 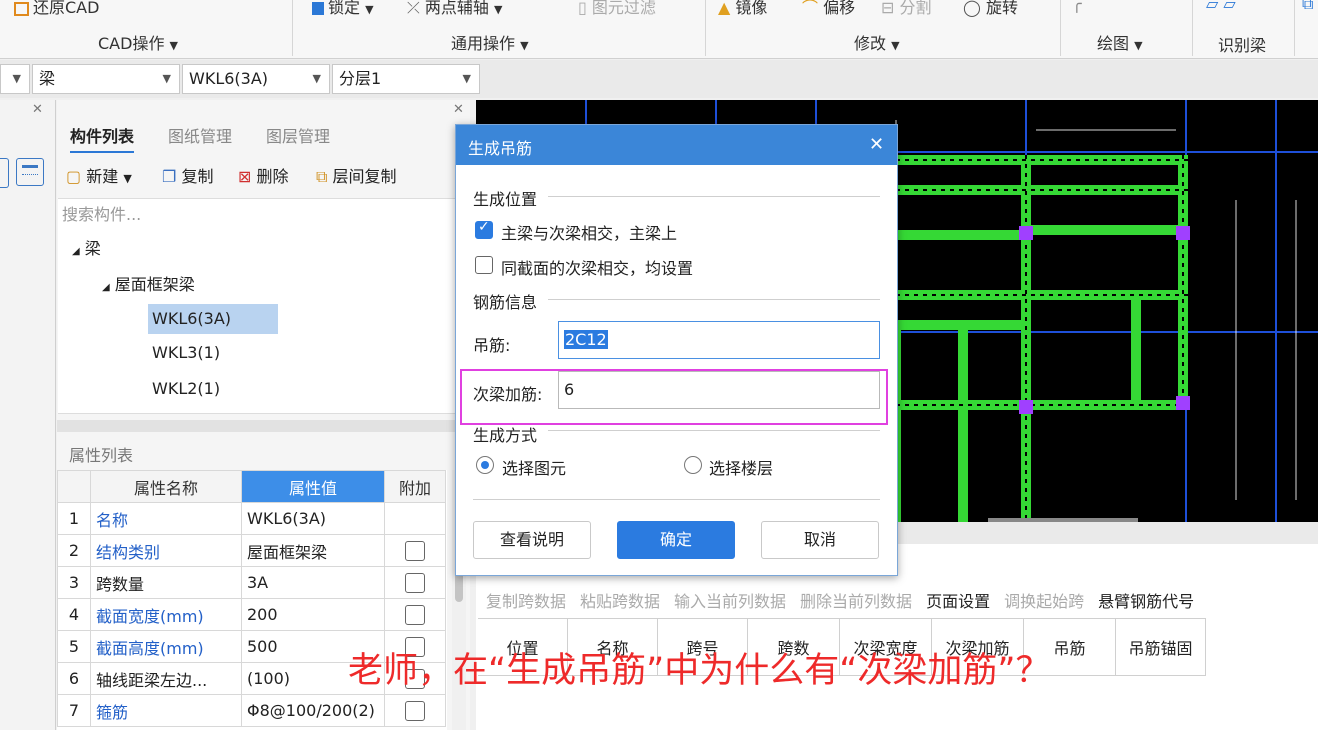 I want to click on hanger-label: 吊筋:, so click(x=492, y=345).